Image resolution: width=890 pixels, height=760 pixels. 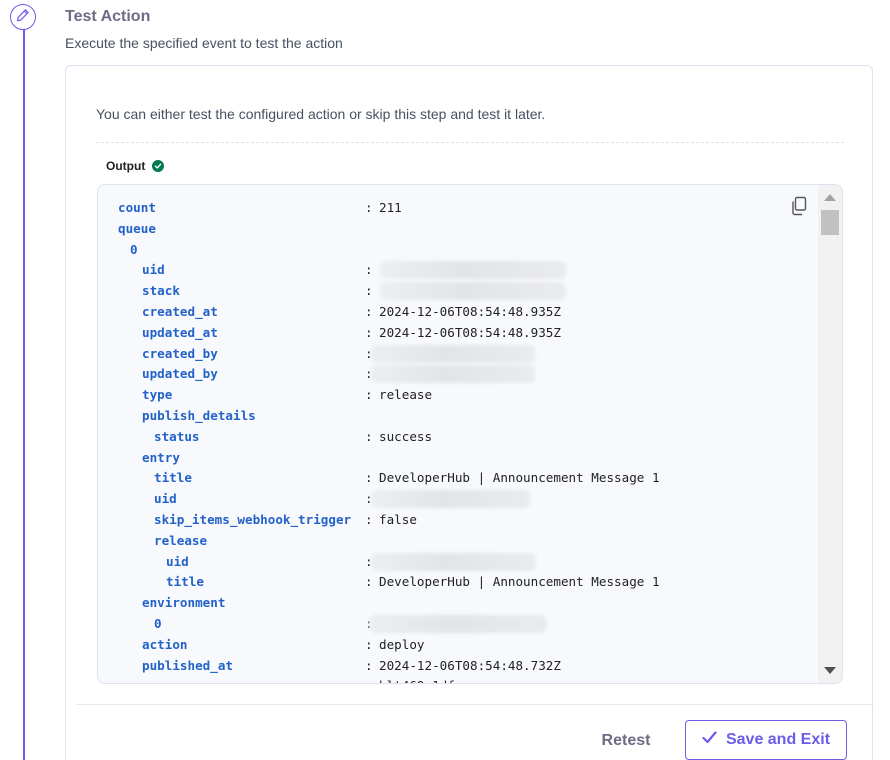 What do you see at coordinates (180, 374) in the screenshot?
I see `output-key: updated_by` at bounding box center [180, 374].